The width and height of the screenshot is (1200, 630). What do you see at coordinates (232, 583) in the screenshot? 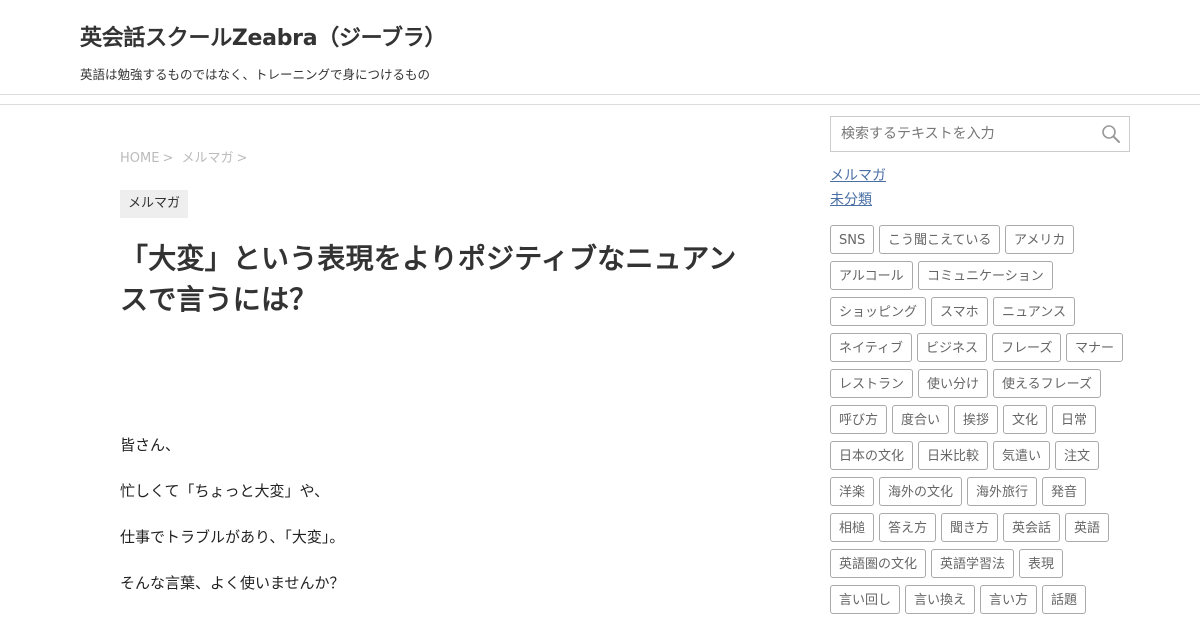
I see `post-paragraph: そんな言葉、よく使いませんか？` at bounding box center [232, 583].